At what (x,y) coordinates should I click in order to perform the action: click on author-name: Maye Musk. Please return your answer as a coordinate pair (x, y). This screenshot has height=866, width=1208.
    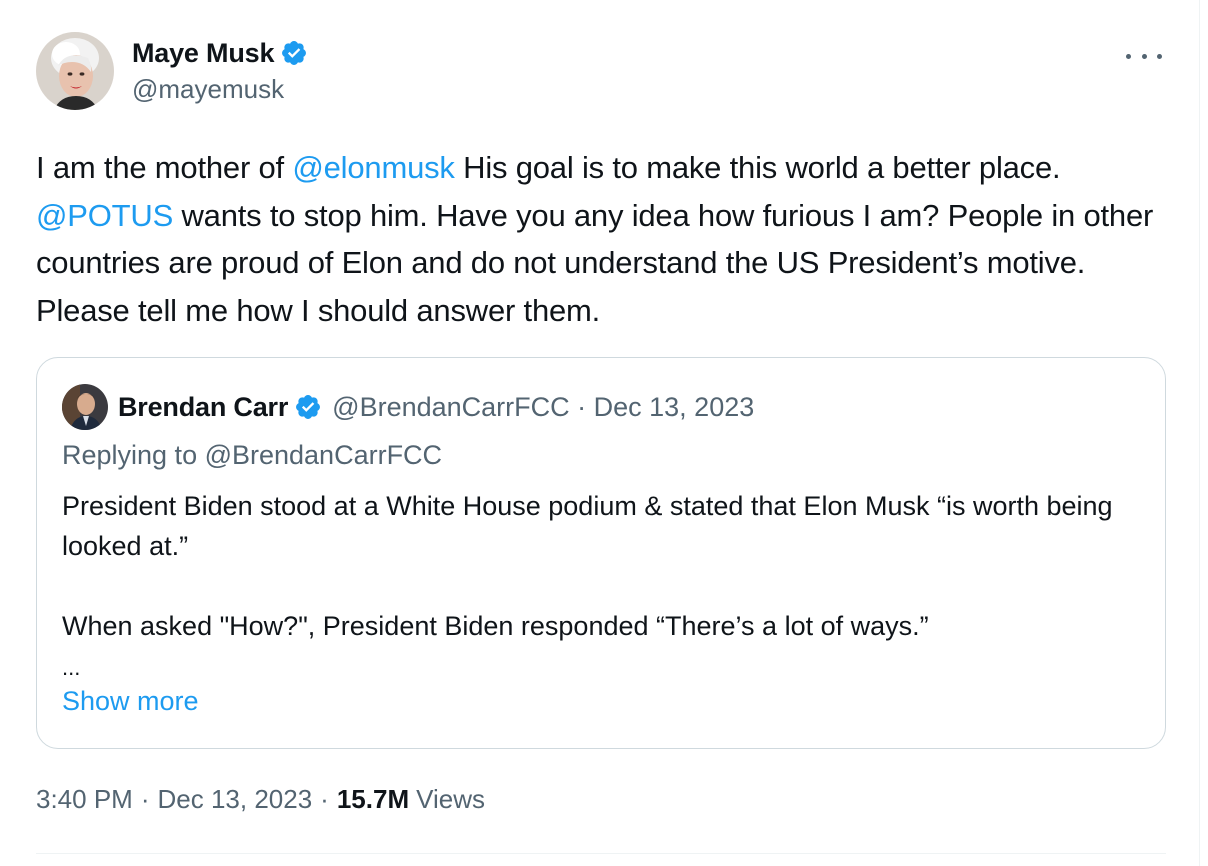
    Looking at the image, I should click on (203, 53).